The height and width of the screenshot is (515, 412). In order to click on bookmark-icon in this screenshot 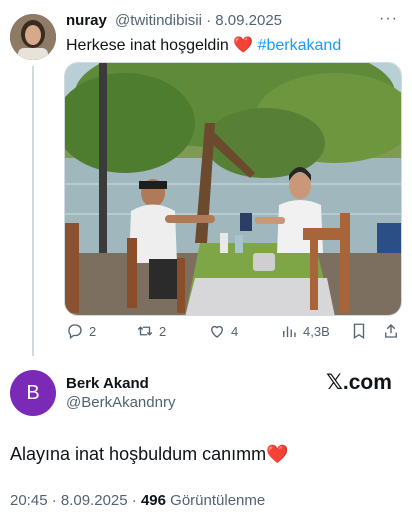, I will do `click(359, 331)`.